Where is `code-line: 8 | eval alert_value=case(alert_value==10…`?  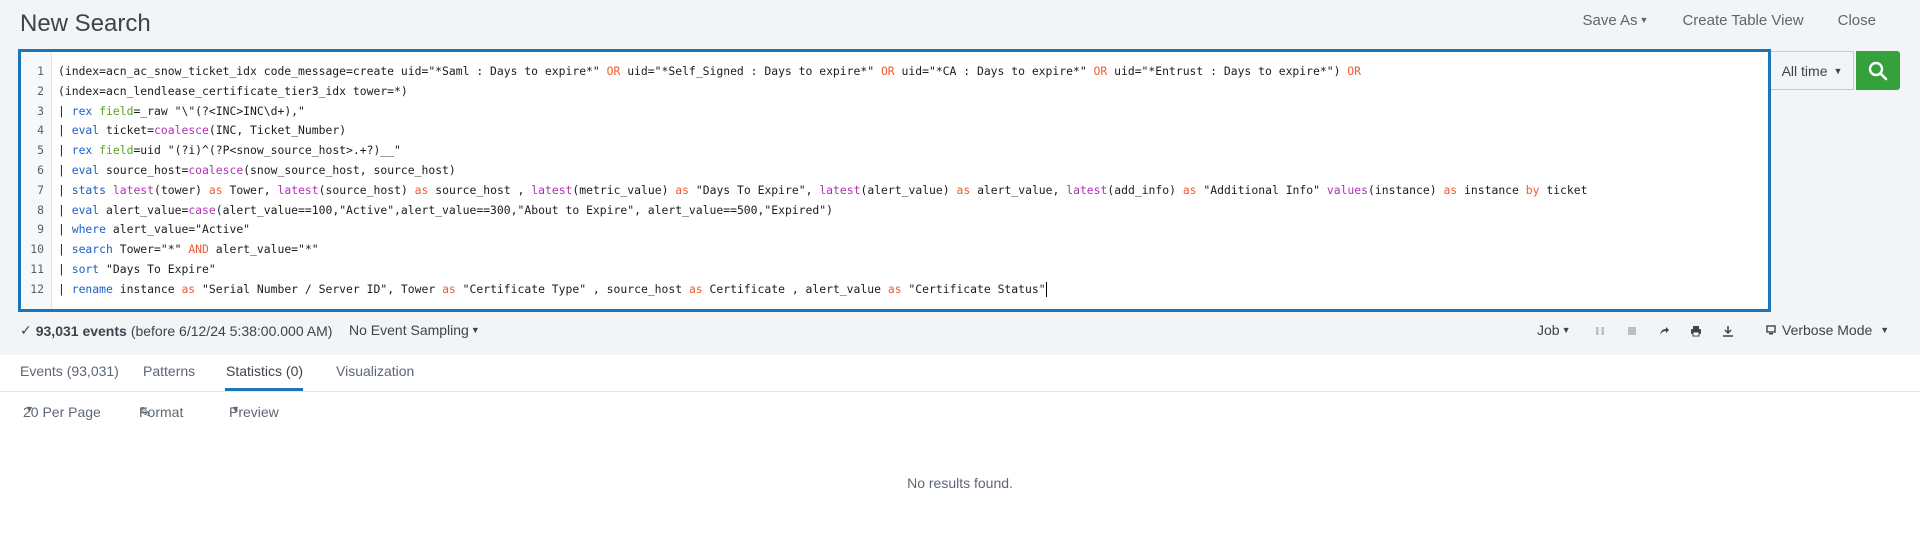
code-line: 8 | eval alert_value=case(alert_value==10… is located at coordinates (894, 211).